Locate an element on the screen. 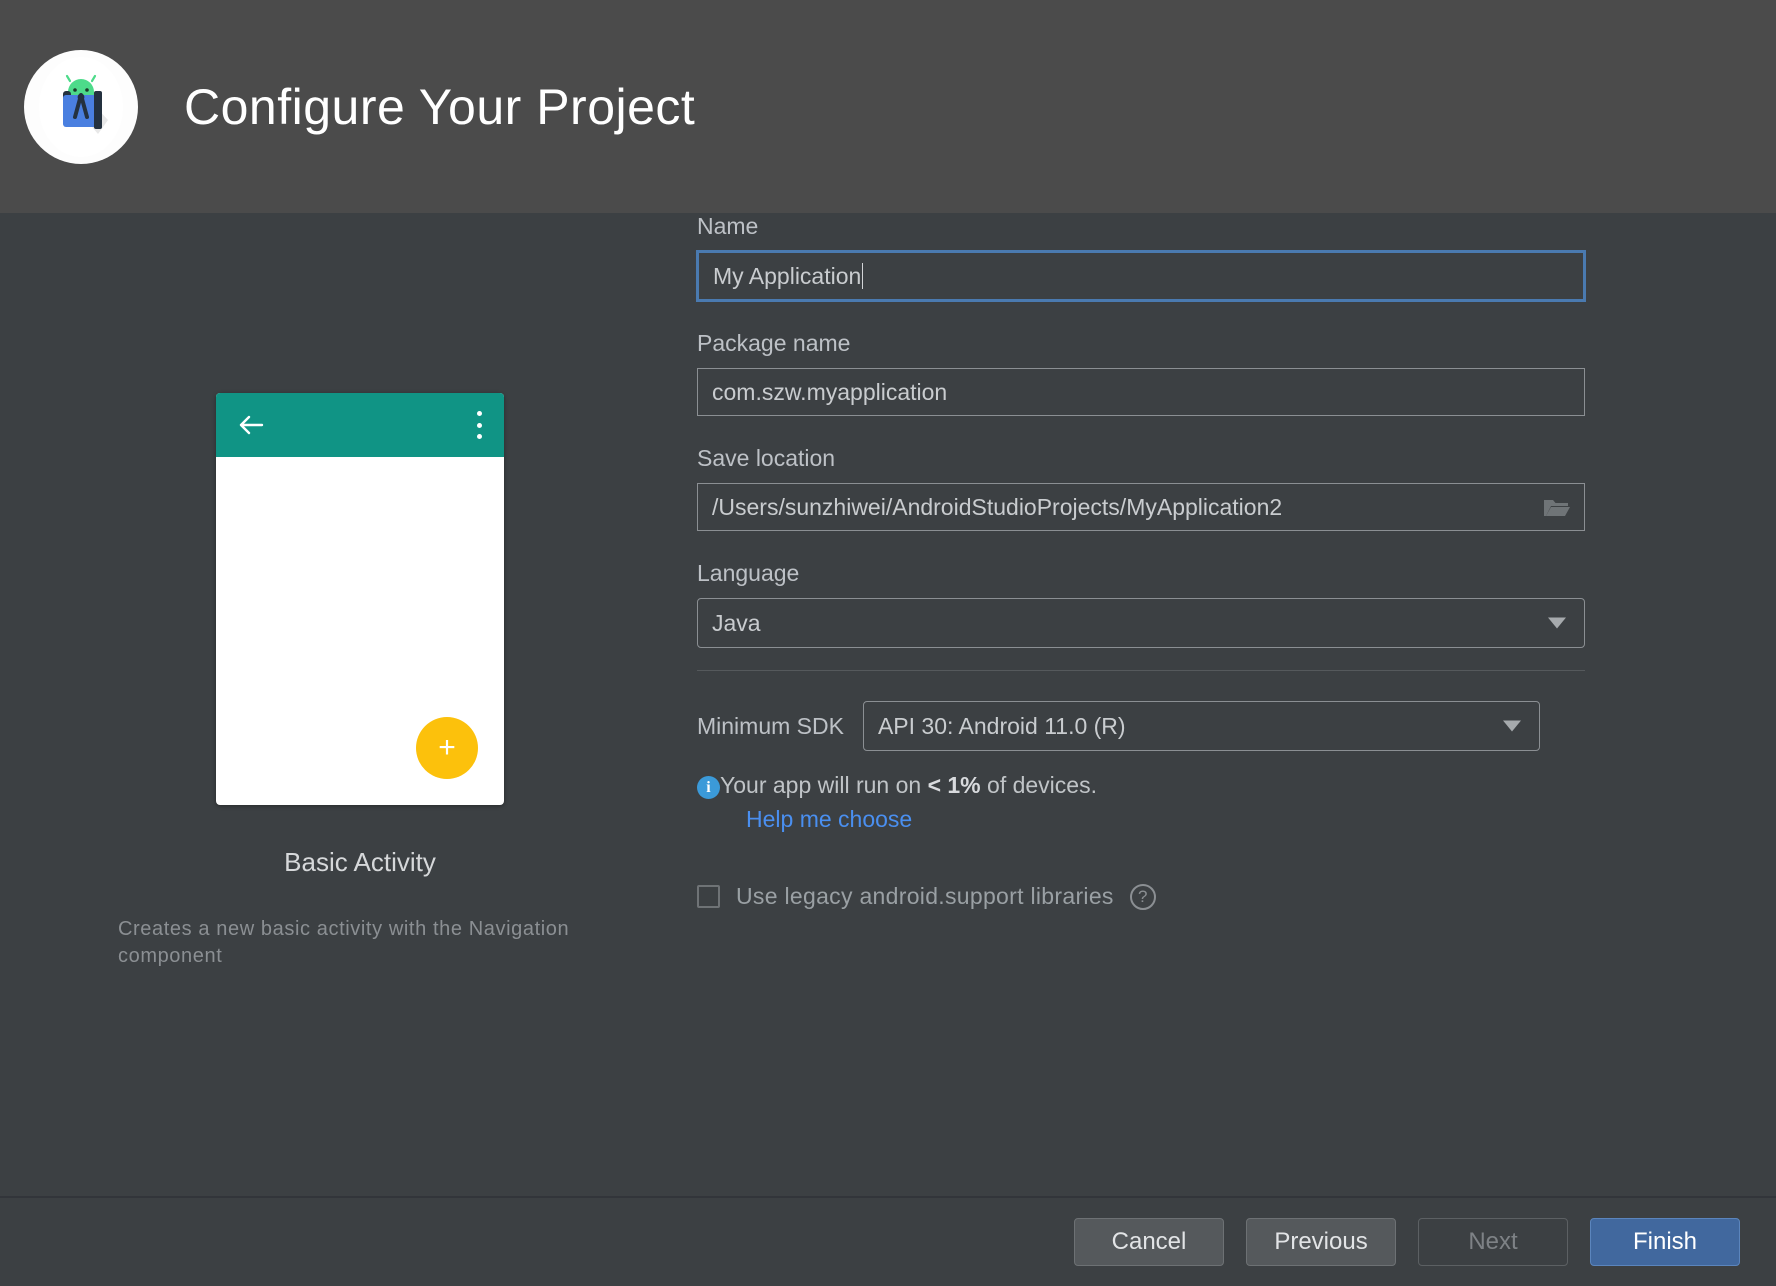  fab-label: + is located at coordinates (447, 747).